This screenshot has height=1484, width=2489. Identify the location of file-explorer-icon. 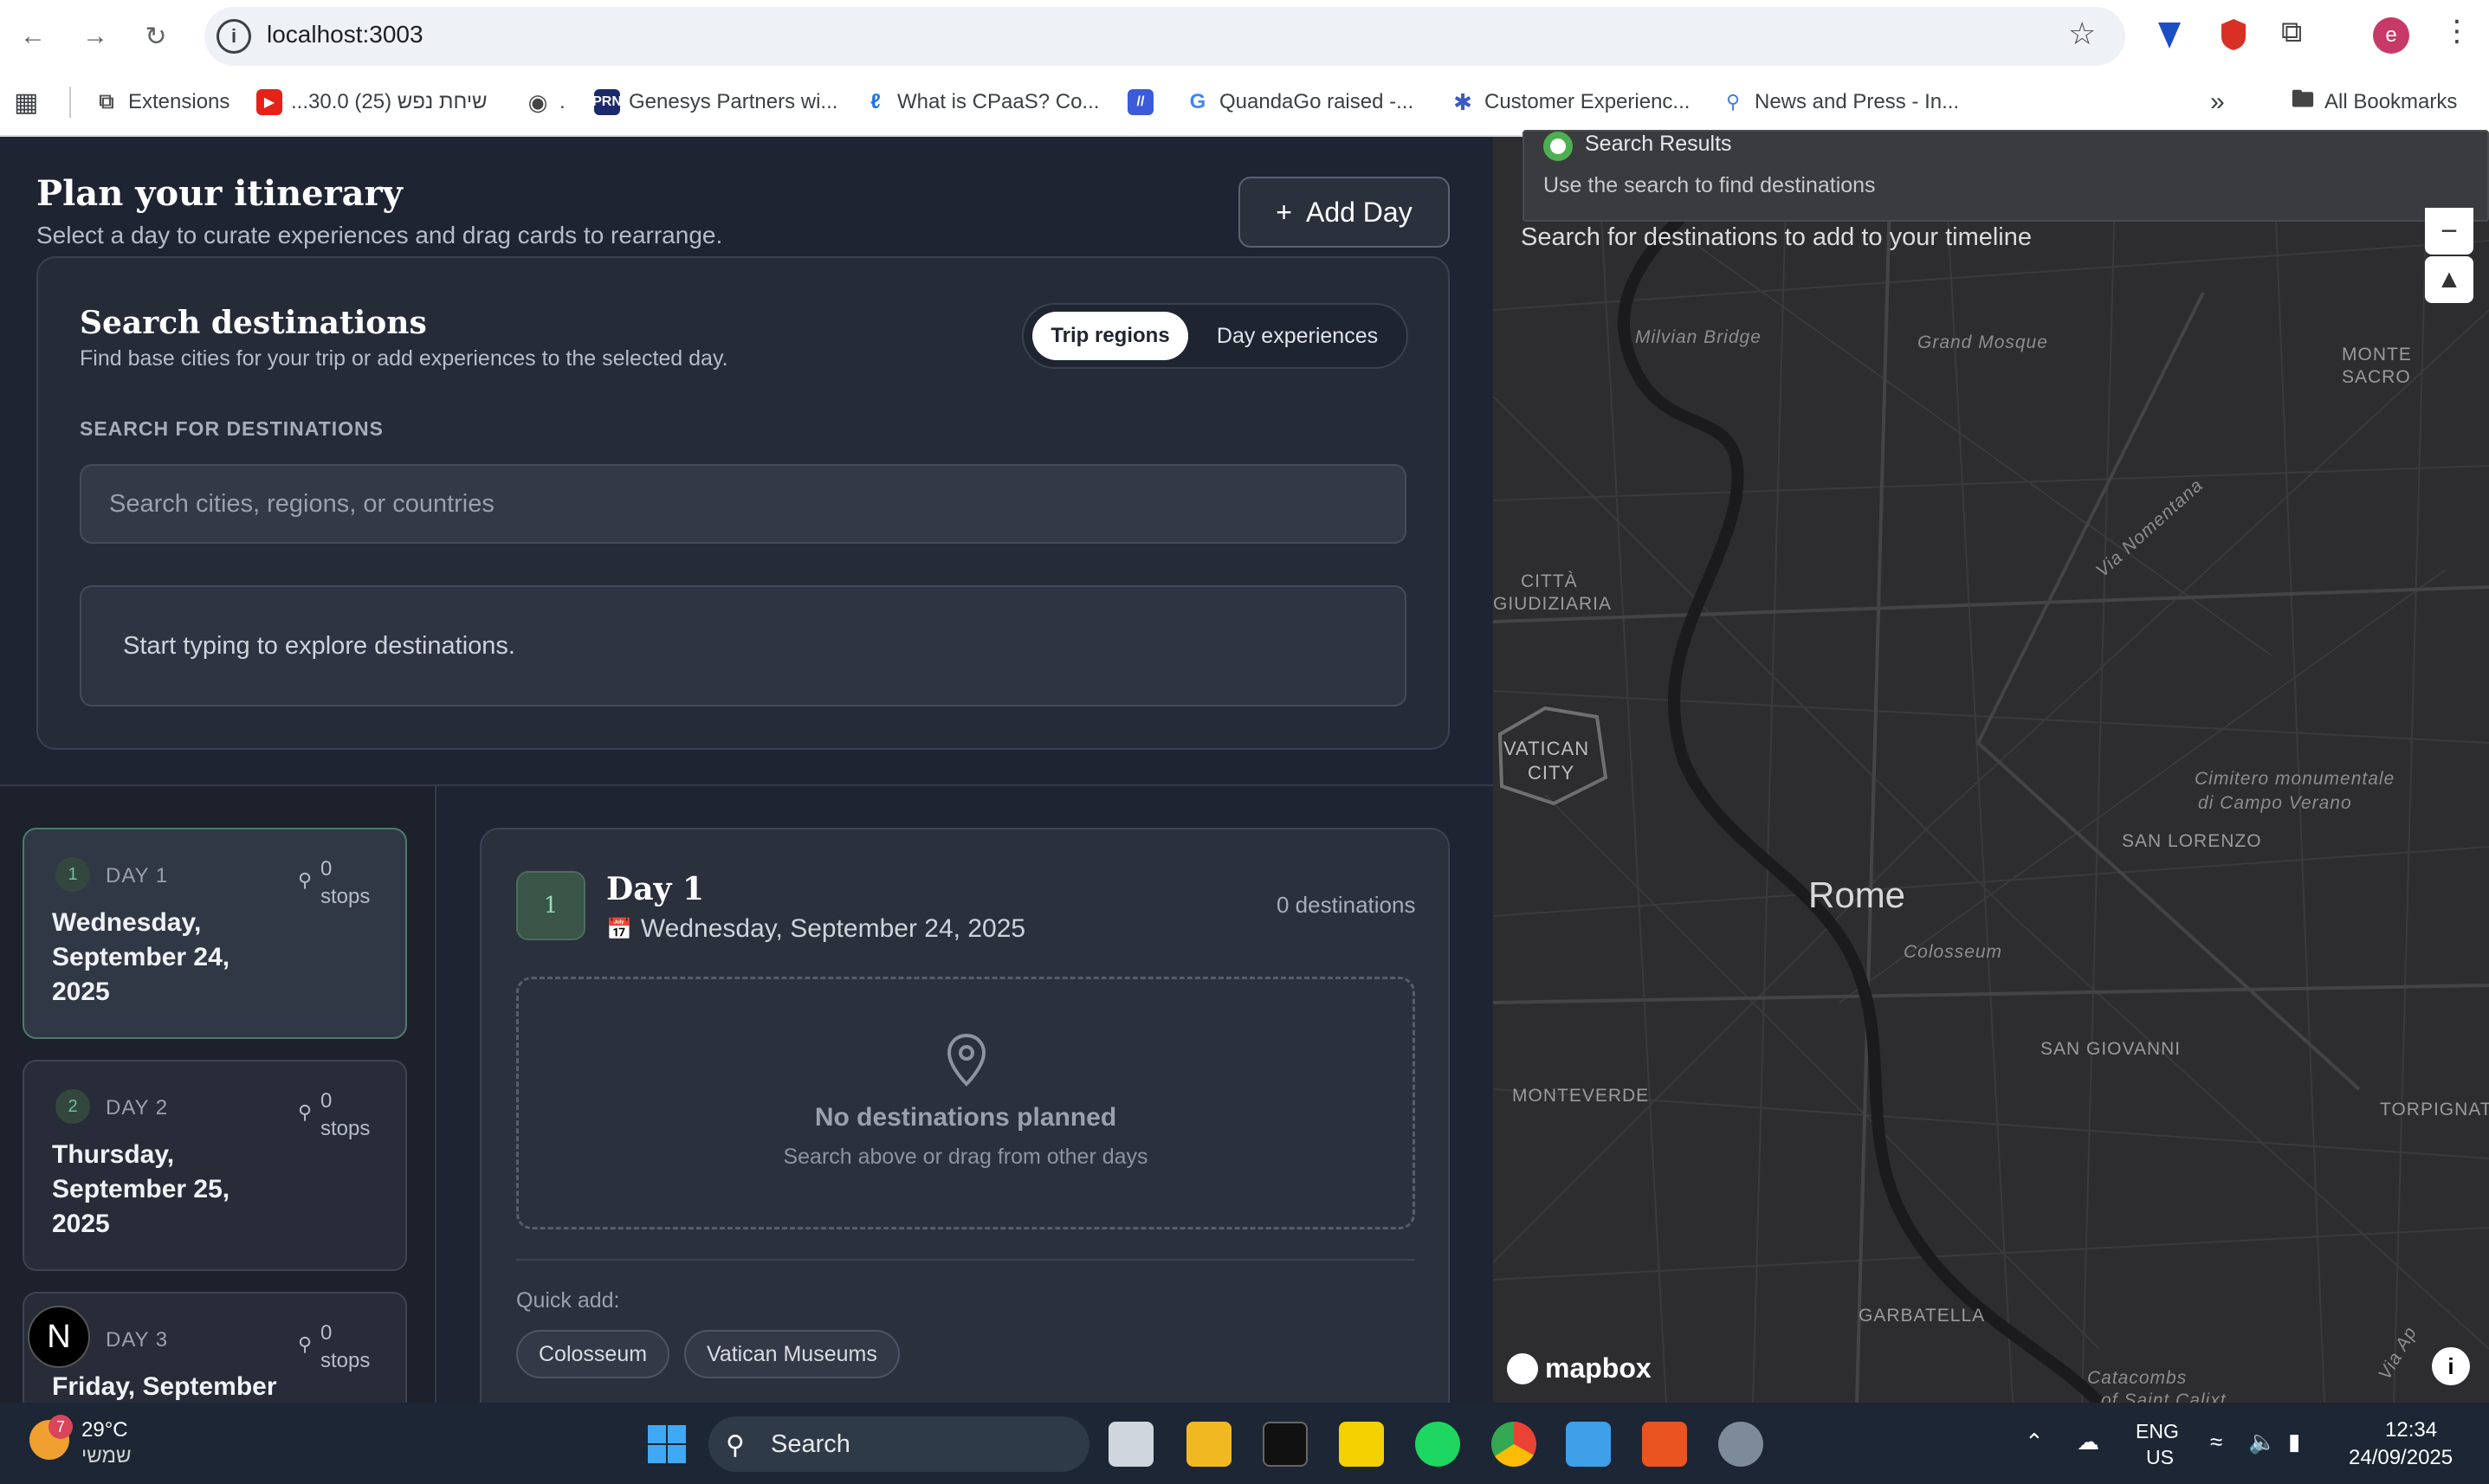
(1209, 1444).